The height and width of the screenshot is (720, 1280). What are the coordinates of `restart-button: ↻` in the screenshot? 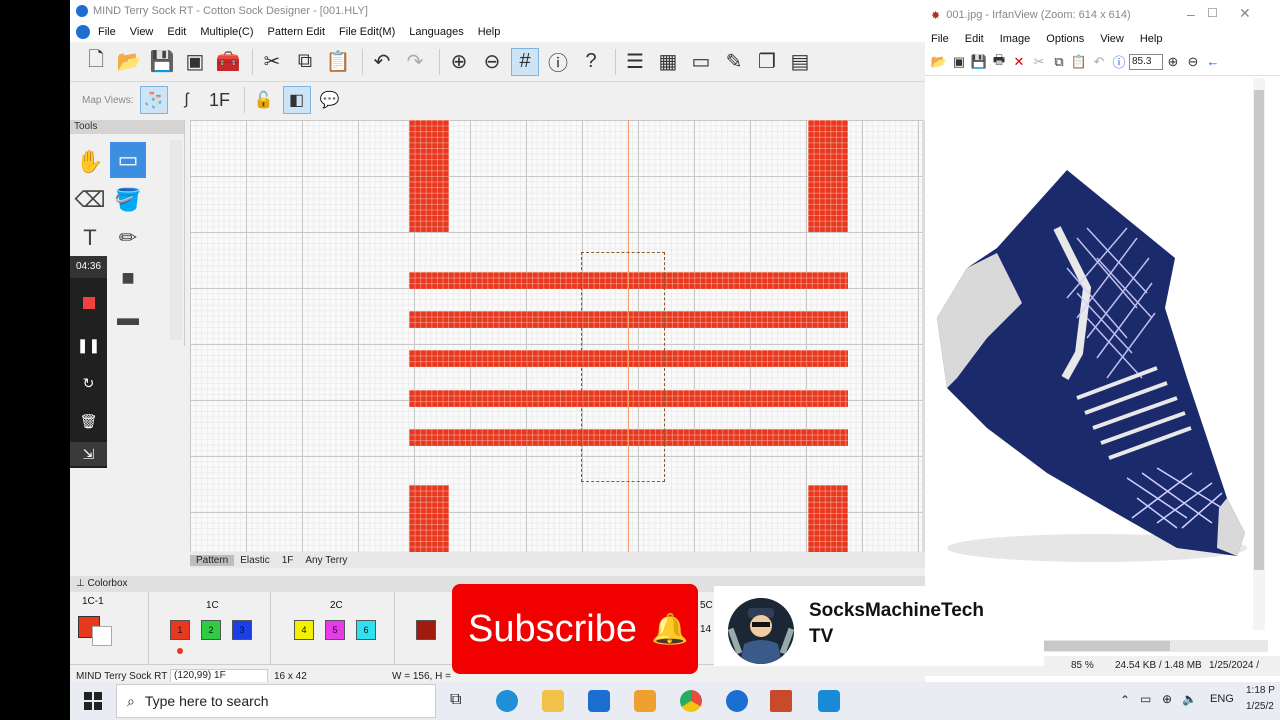 It's located at (88, 383).